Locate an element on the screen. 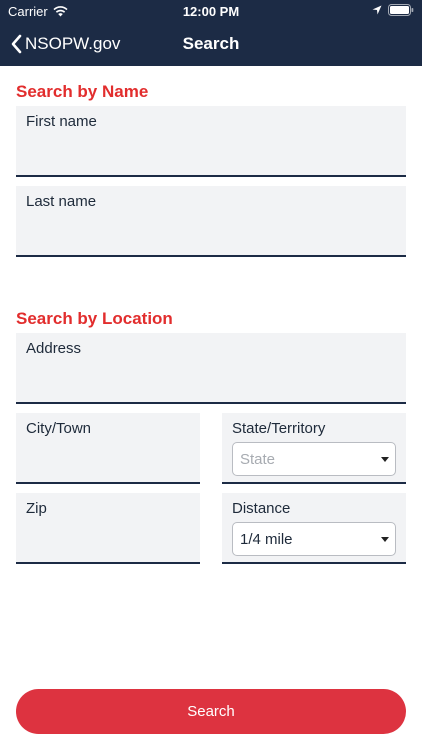  search-button: Search is located at coordinates (211, 711).